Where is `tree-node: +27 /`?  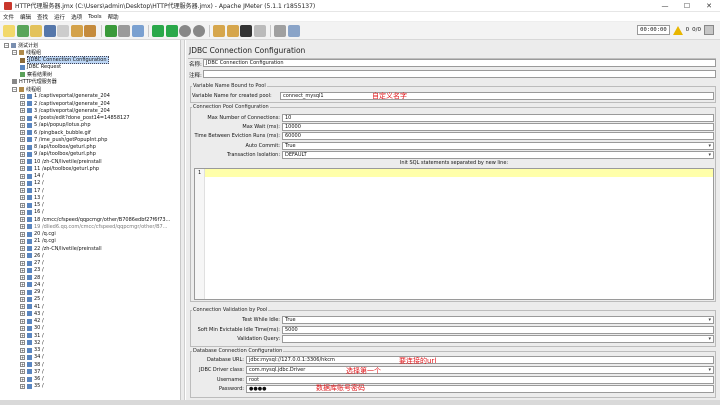
tree-node: +27 / is located at coordinates (32, 263).